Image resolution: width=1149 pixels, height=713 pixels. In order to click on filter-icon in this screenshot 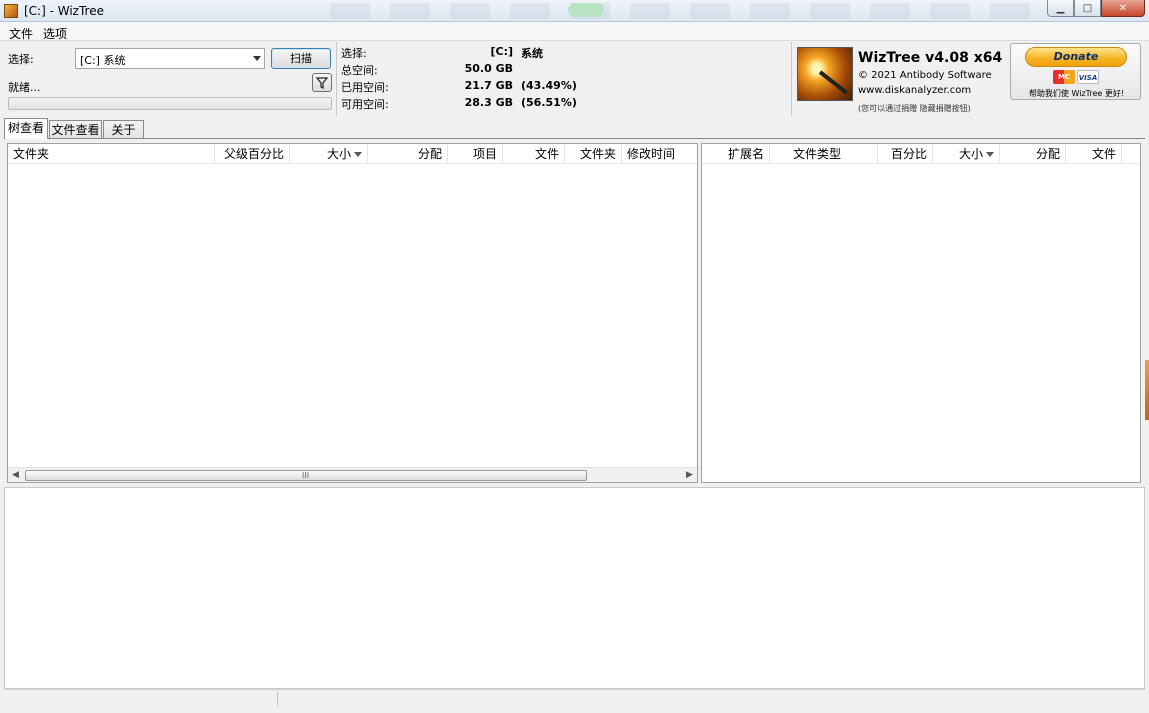, I will do `click(322, 82)`.